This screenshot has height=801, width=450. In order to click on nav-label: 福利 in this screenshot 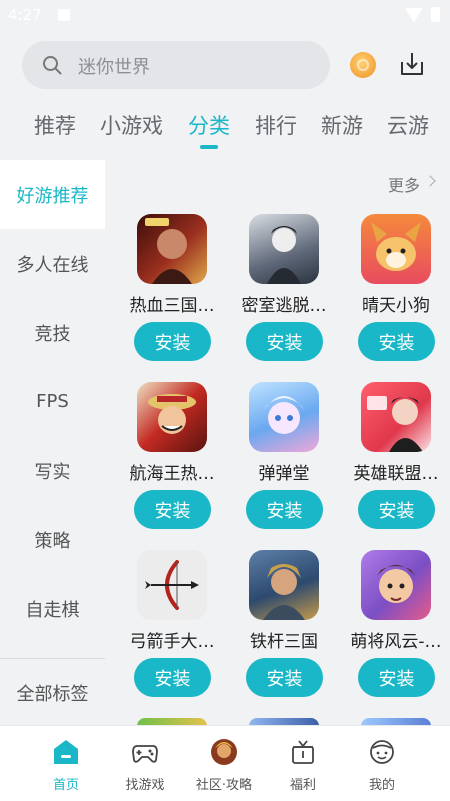, I will do `click(302, 785)`.